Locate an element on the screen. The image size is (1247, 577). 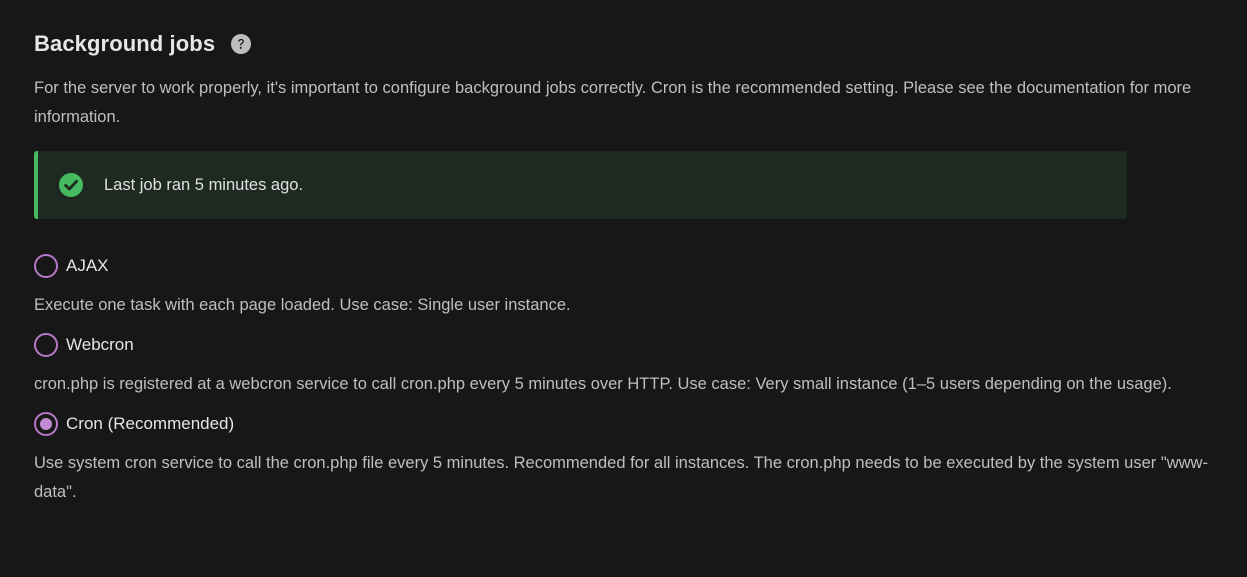
section-header: Background jobs is located at coordinates (623, 44).